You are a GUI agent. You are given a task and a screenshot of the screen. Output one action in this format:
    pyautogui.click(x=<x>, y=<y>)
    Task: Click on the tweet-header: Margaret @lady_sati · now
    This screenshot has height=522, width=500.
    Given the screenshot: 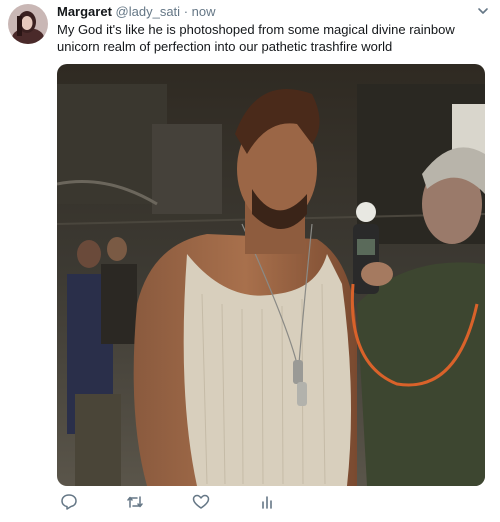 What is the action you would take?
    pyautogui.click(x=136, y=12)
    